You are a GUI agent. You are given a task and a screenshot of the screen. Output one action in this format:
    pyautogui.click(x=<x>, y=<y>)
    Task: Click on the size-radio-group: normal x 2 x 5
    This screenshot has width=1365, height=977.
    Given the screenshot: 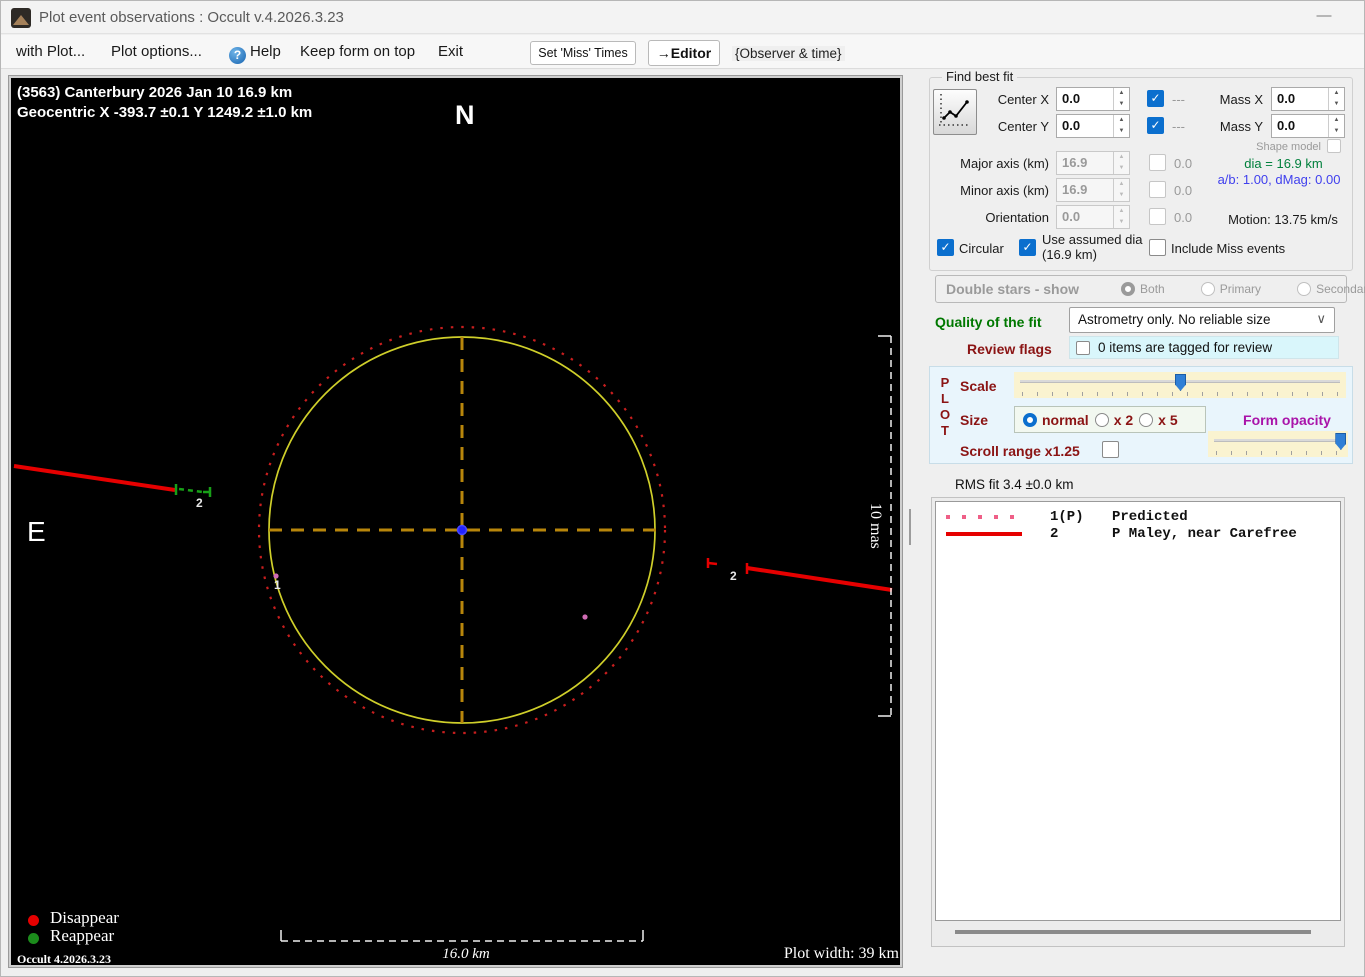 What is the action you would take?
    pyautogui.click(x=1110, y=419)
    